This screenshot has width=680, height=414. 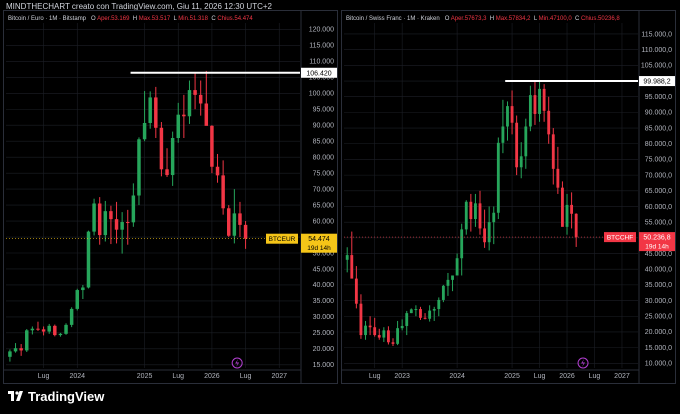 I want to click on btcchf-y-tick-label: 75.000,0, so click(x=658, y=160).